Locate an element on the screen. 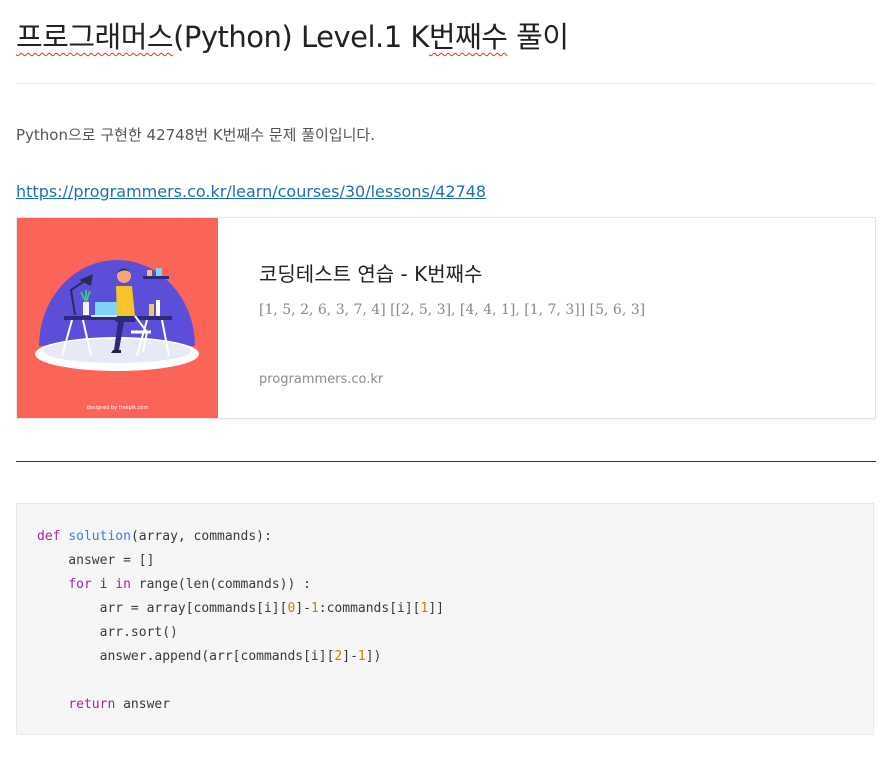 Image resolution: width=892 pixels, height=769 pixels. post-title-suffix: 풀이 is located at coordinates (538, 37).